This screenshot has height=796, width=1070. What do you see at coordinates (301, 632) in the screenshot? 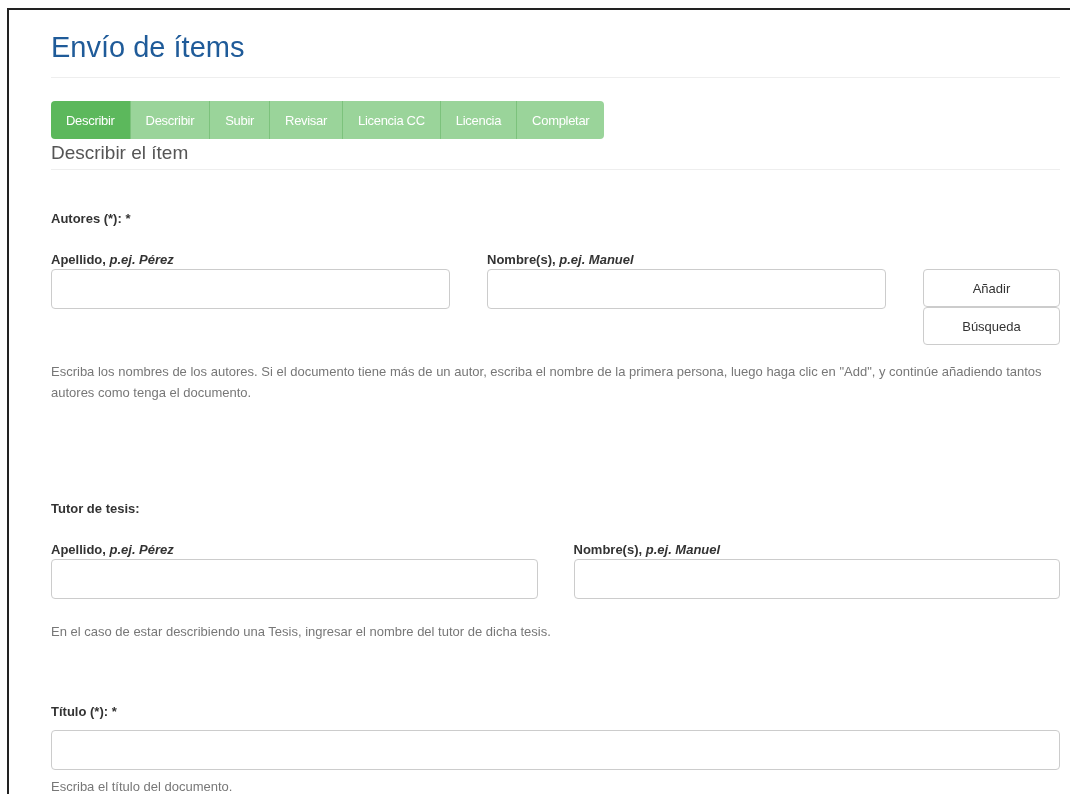
I see `help-text: En el caso de estar describiendo una Tesis, ingresar el nombre del tutor de dicha tesis.` at bounding box center [301, 632].